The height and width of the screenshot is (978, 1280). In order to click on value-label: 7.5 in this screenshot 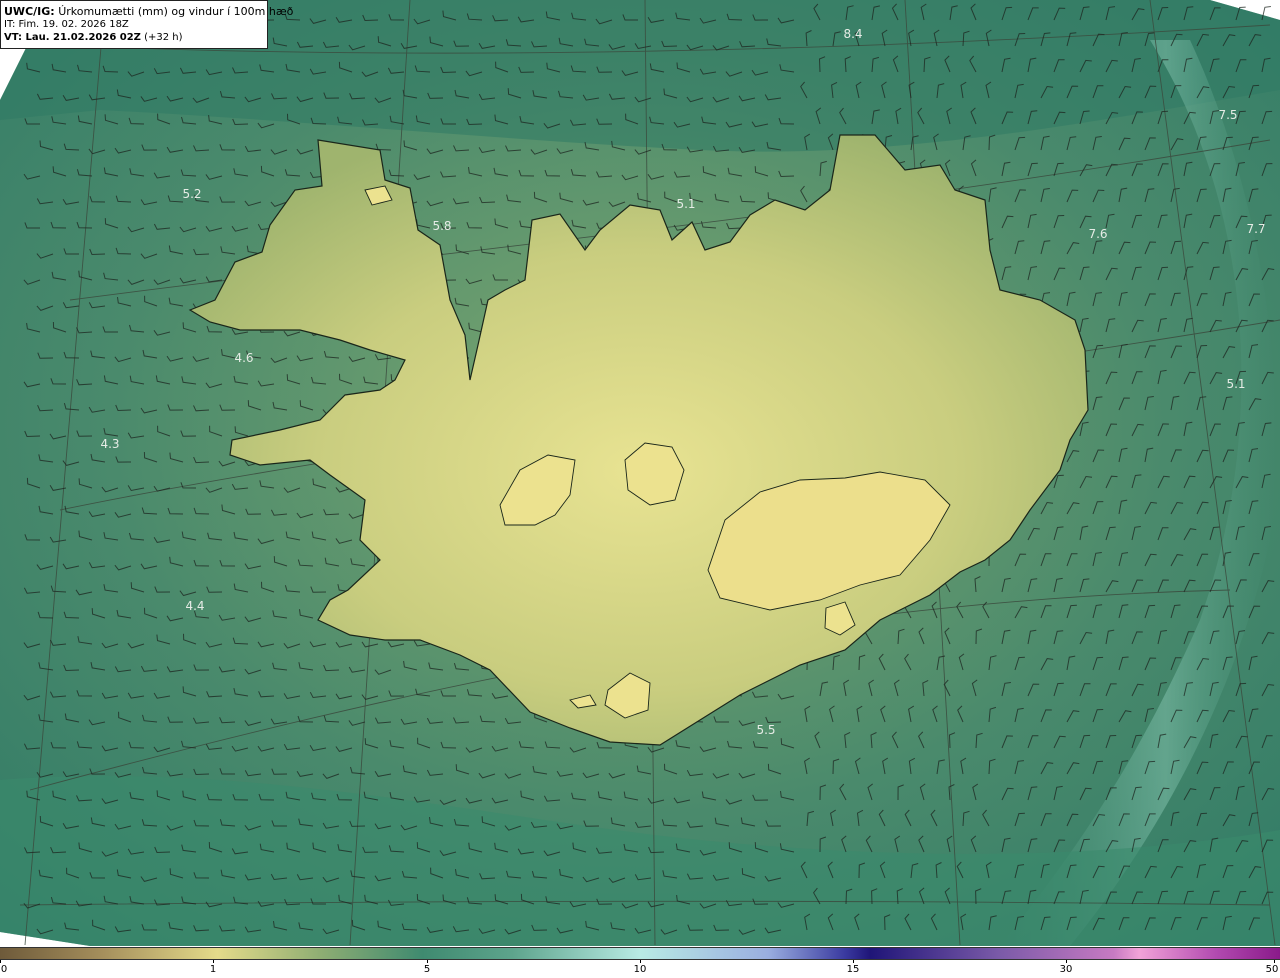, I will do `click(1227, 115)`.